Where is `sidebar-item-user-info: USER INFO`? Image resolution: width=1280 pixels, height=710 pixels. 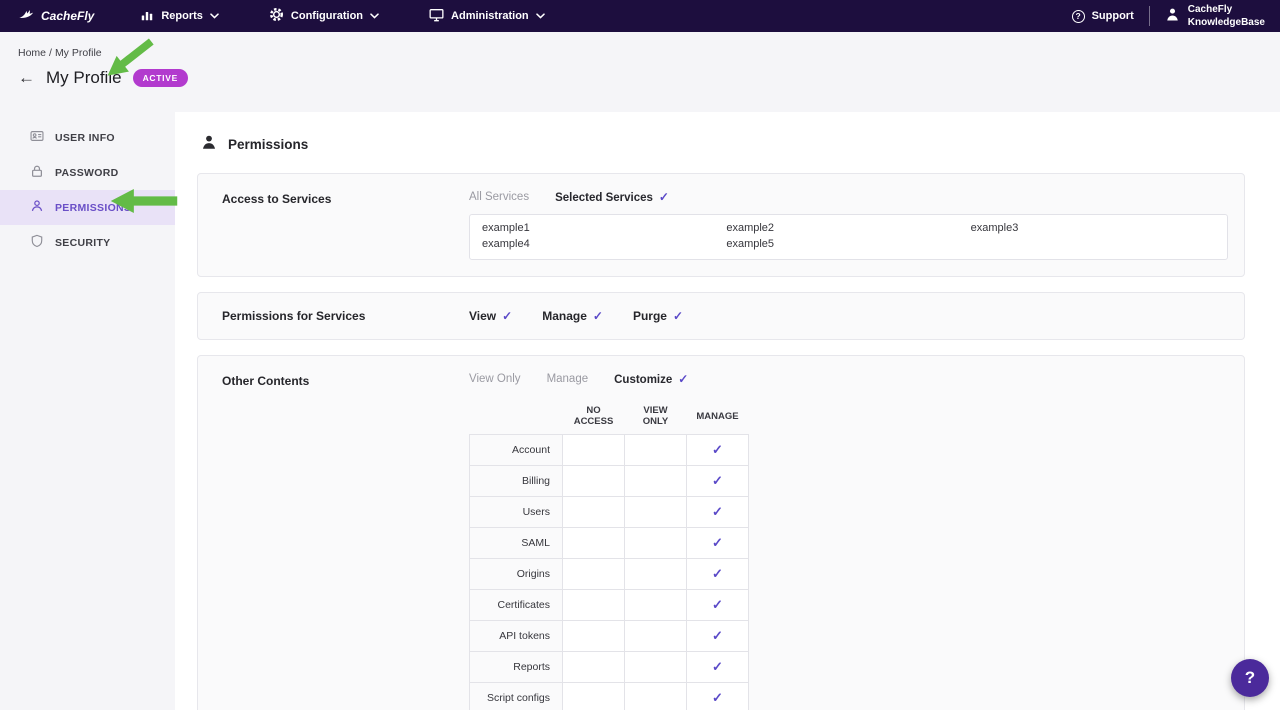
sidebar-item-user-info: USER INFO is located at coordinates (87, 137).